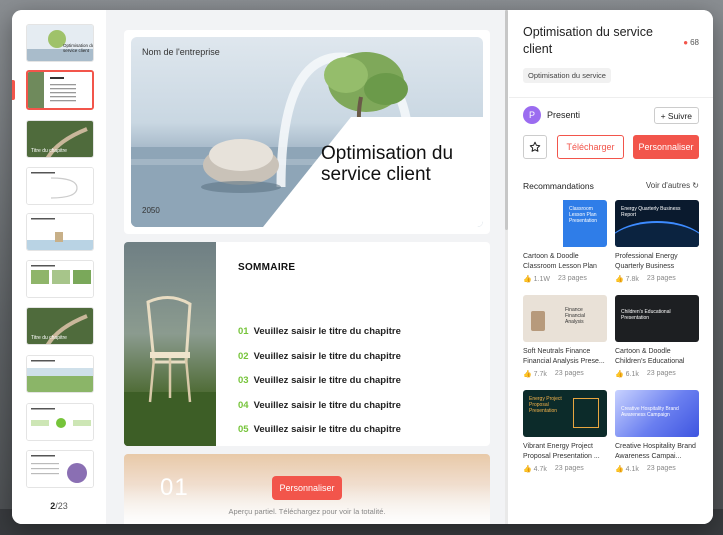 The width and height of the screenshot is (723, 535). I want to click on thumbnail-caption: Classroom Lesson Plan Presentation, so click(583, 215).